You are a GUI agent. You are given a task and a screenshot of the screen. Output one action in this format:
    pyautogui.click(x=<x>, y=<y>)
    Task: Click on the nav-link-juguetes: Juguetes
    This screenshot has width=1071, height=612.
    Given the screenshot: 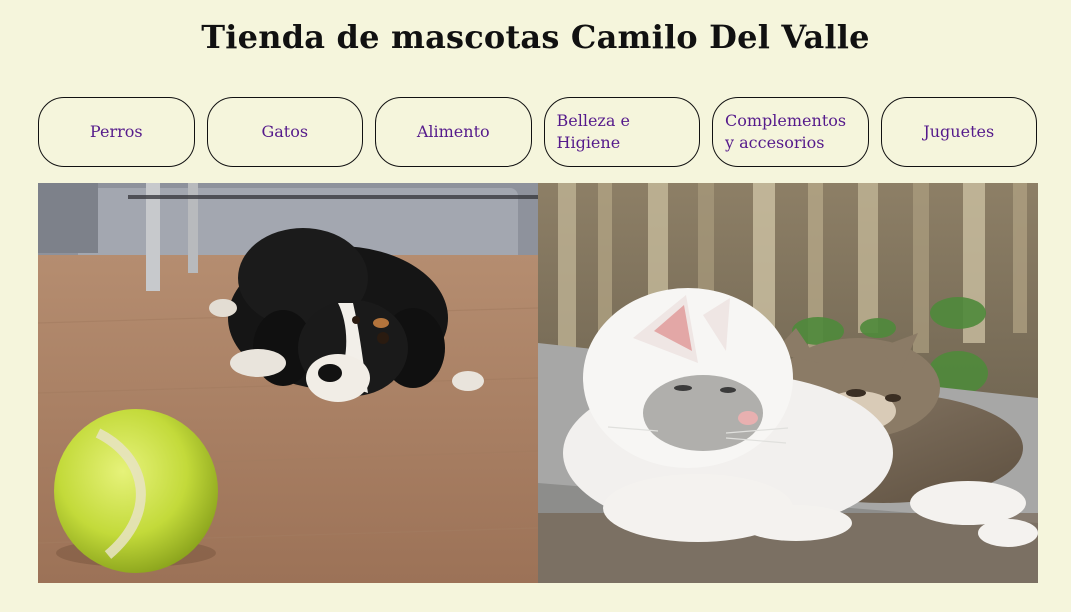 What is the action you would take?
    pyautogui.click(x=958, y=132)
    